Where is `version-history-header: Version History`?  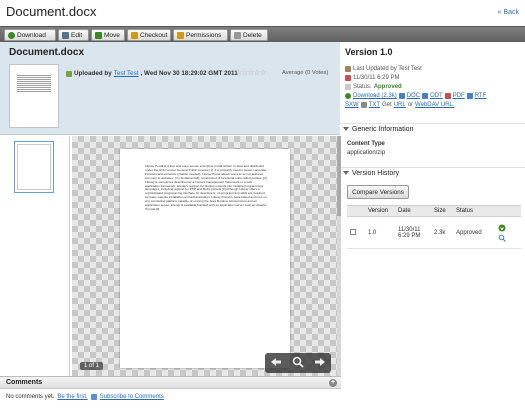 version-history-header: Version History is located at coordinates (433, 172).